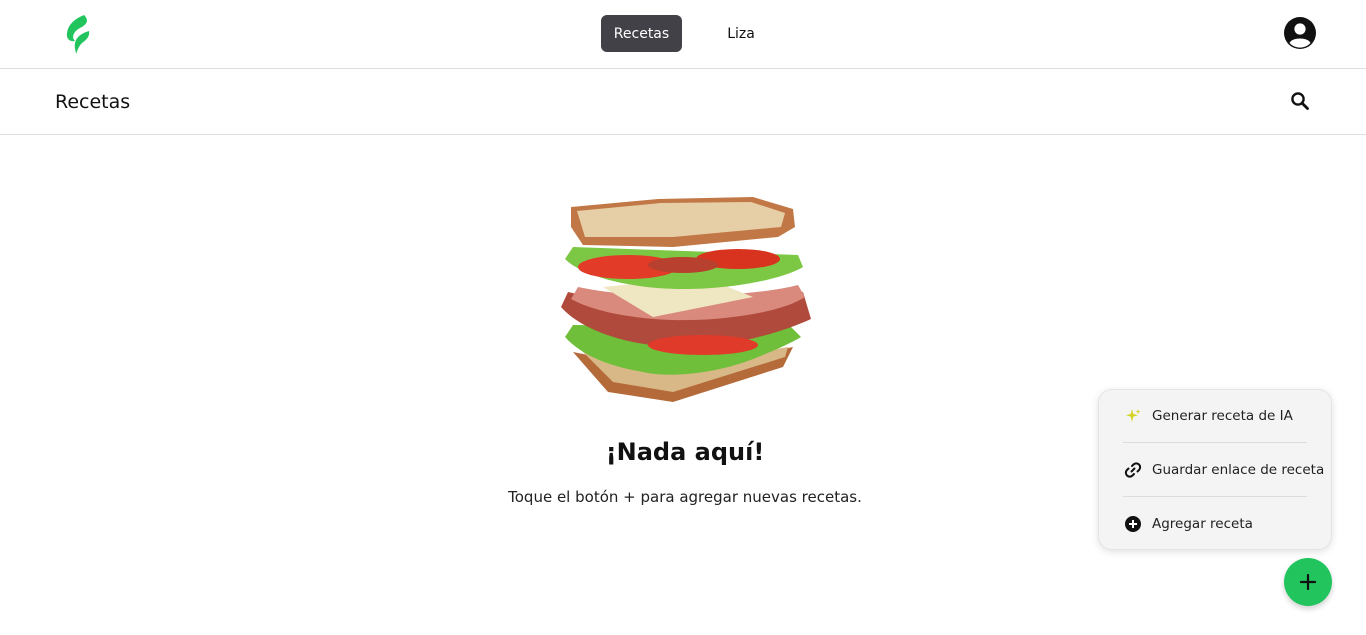 The height and width of the screenshot is (635, 1366). What do you see at coordinates (641, 33) in the screenshot?
I see `tab-recetas: Recetas` at bounding box center [641, 33].